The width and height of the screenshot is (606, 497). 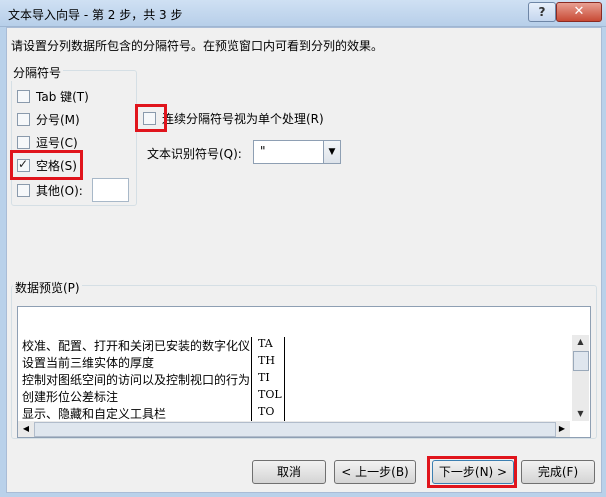 I want to click on checkbox-semicolon-label: 分号(M), so click(x=58, y=119).